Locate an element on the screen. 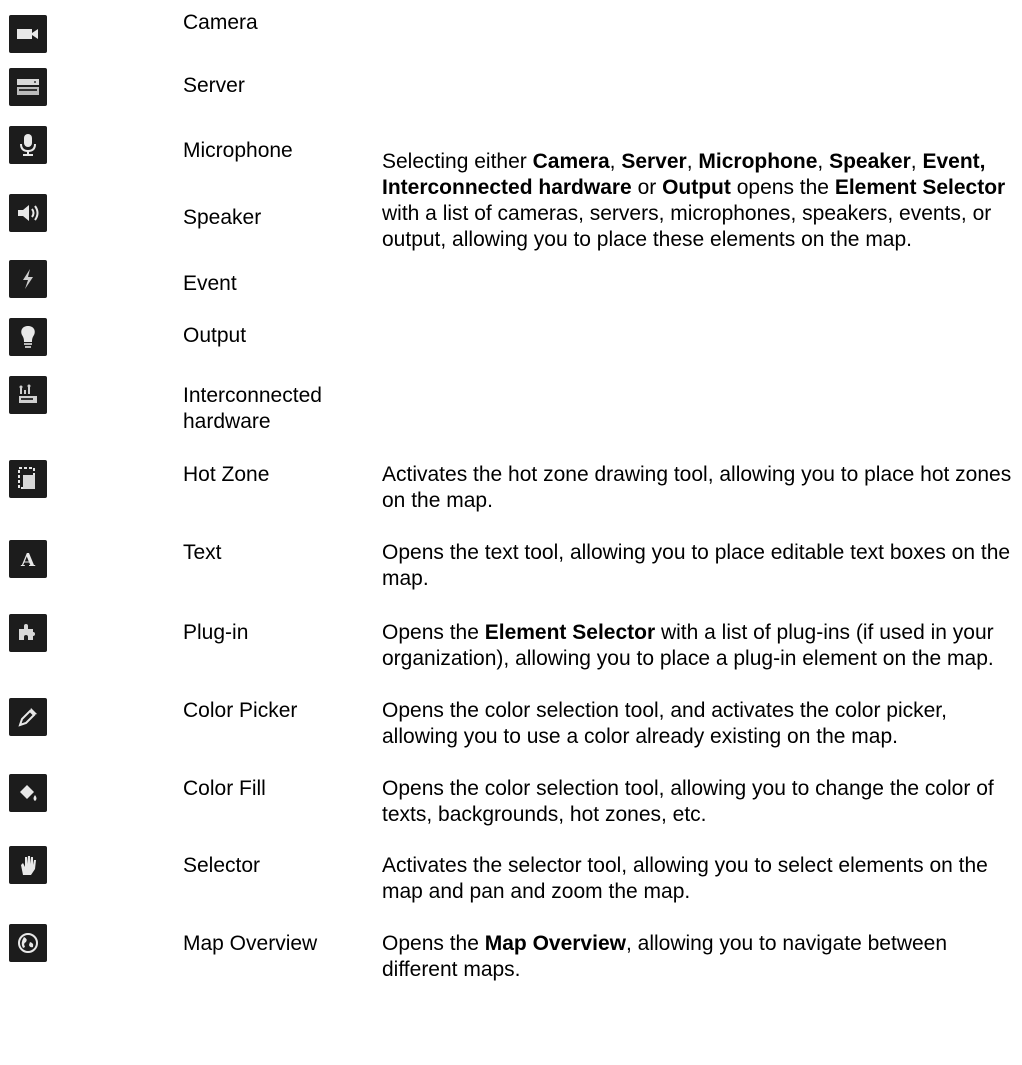 The image size is (1022, 1065). plug-in-icon is located at coordinates (28, 633).